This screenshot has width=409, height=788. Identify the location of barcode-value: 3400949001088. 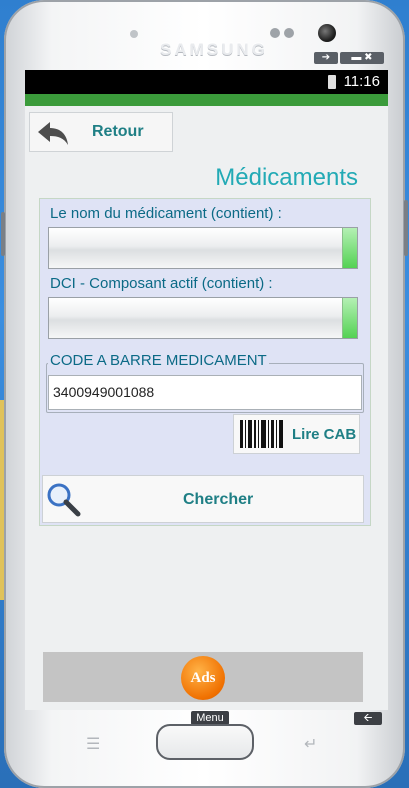
(104, 392).